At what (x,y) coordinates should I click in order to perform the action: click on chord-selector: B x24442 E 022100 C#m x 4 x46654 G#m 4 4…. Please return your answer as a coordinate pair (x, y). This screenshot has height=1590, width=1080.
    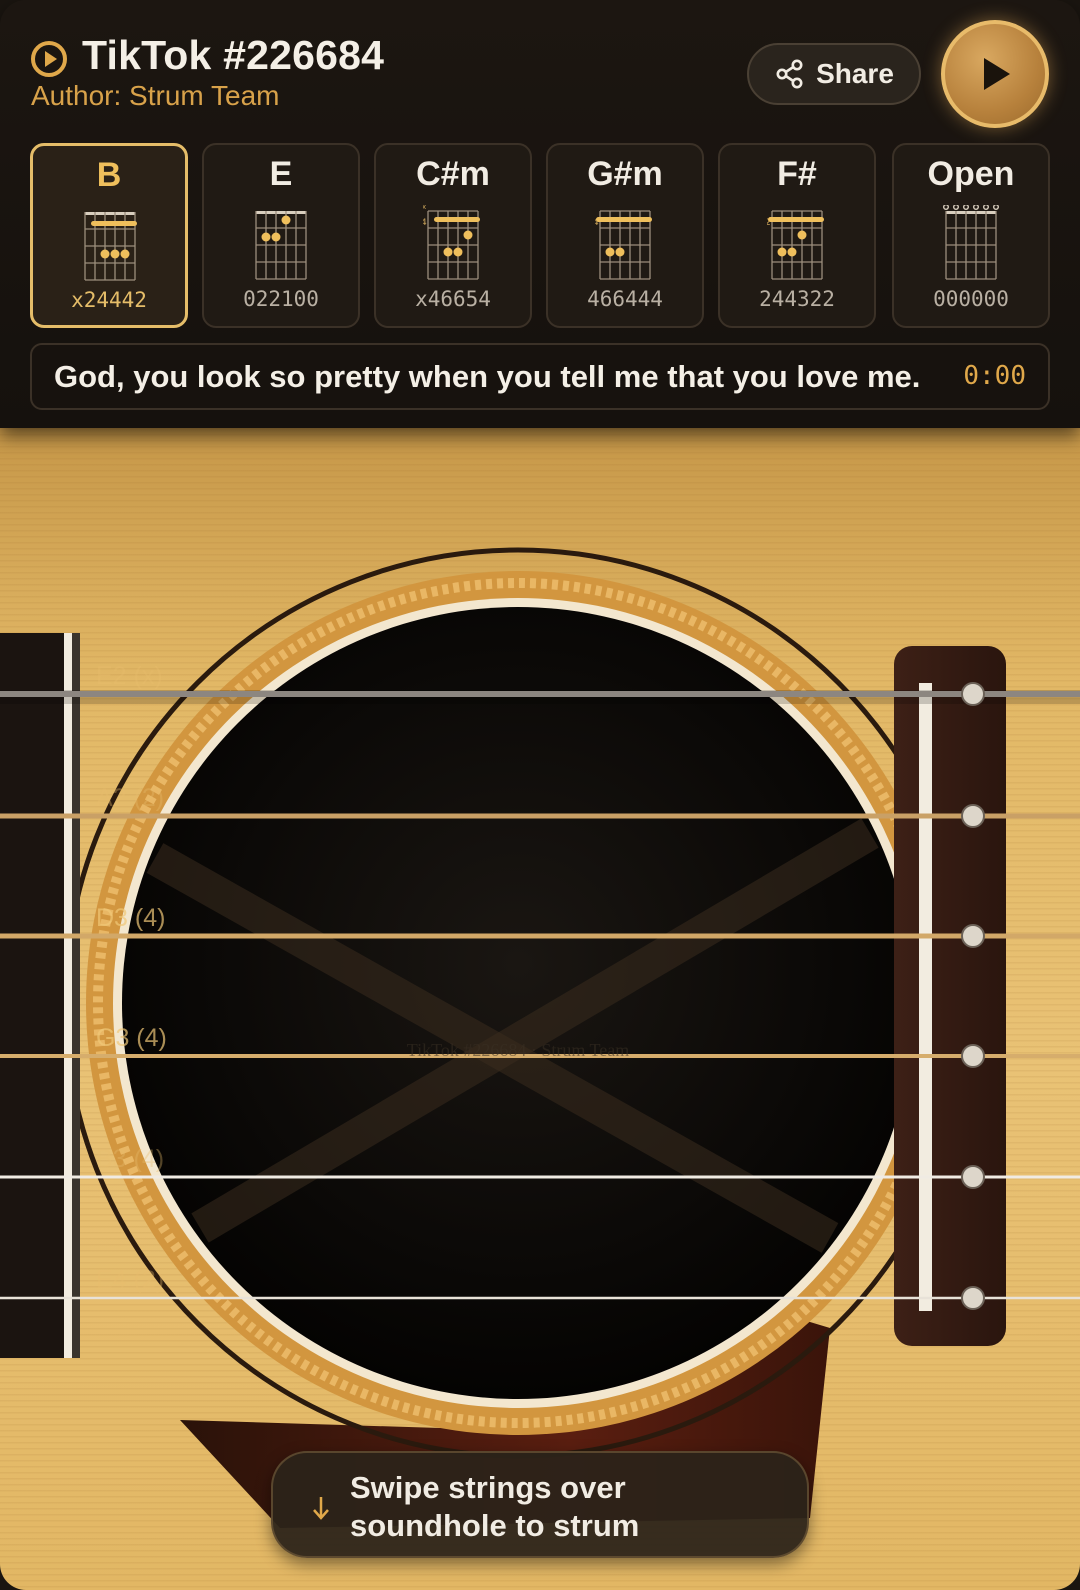
    Looking at the image, I should click on (540, 235).